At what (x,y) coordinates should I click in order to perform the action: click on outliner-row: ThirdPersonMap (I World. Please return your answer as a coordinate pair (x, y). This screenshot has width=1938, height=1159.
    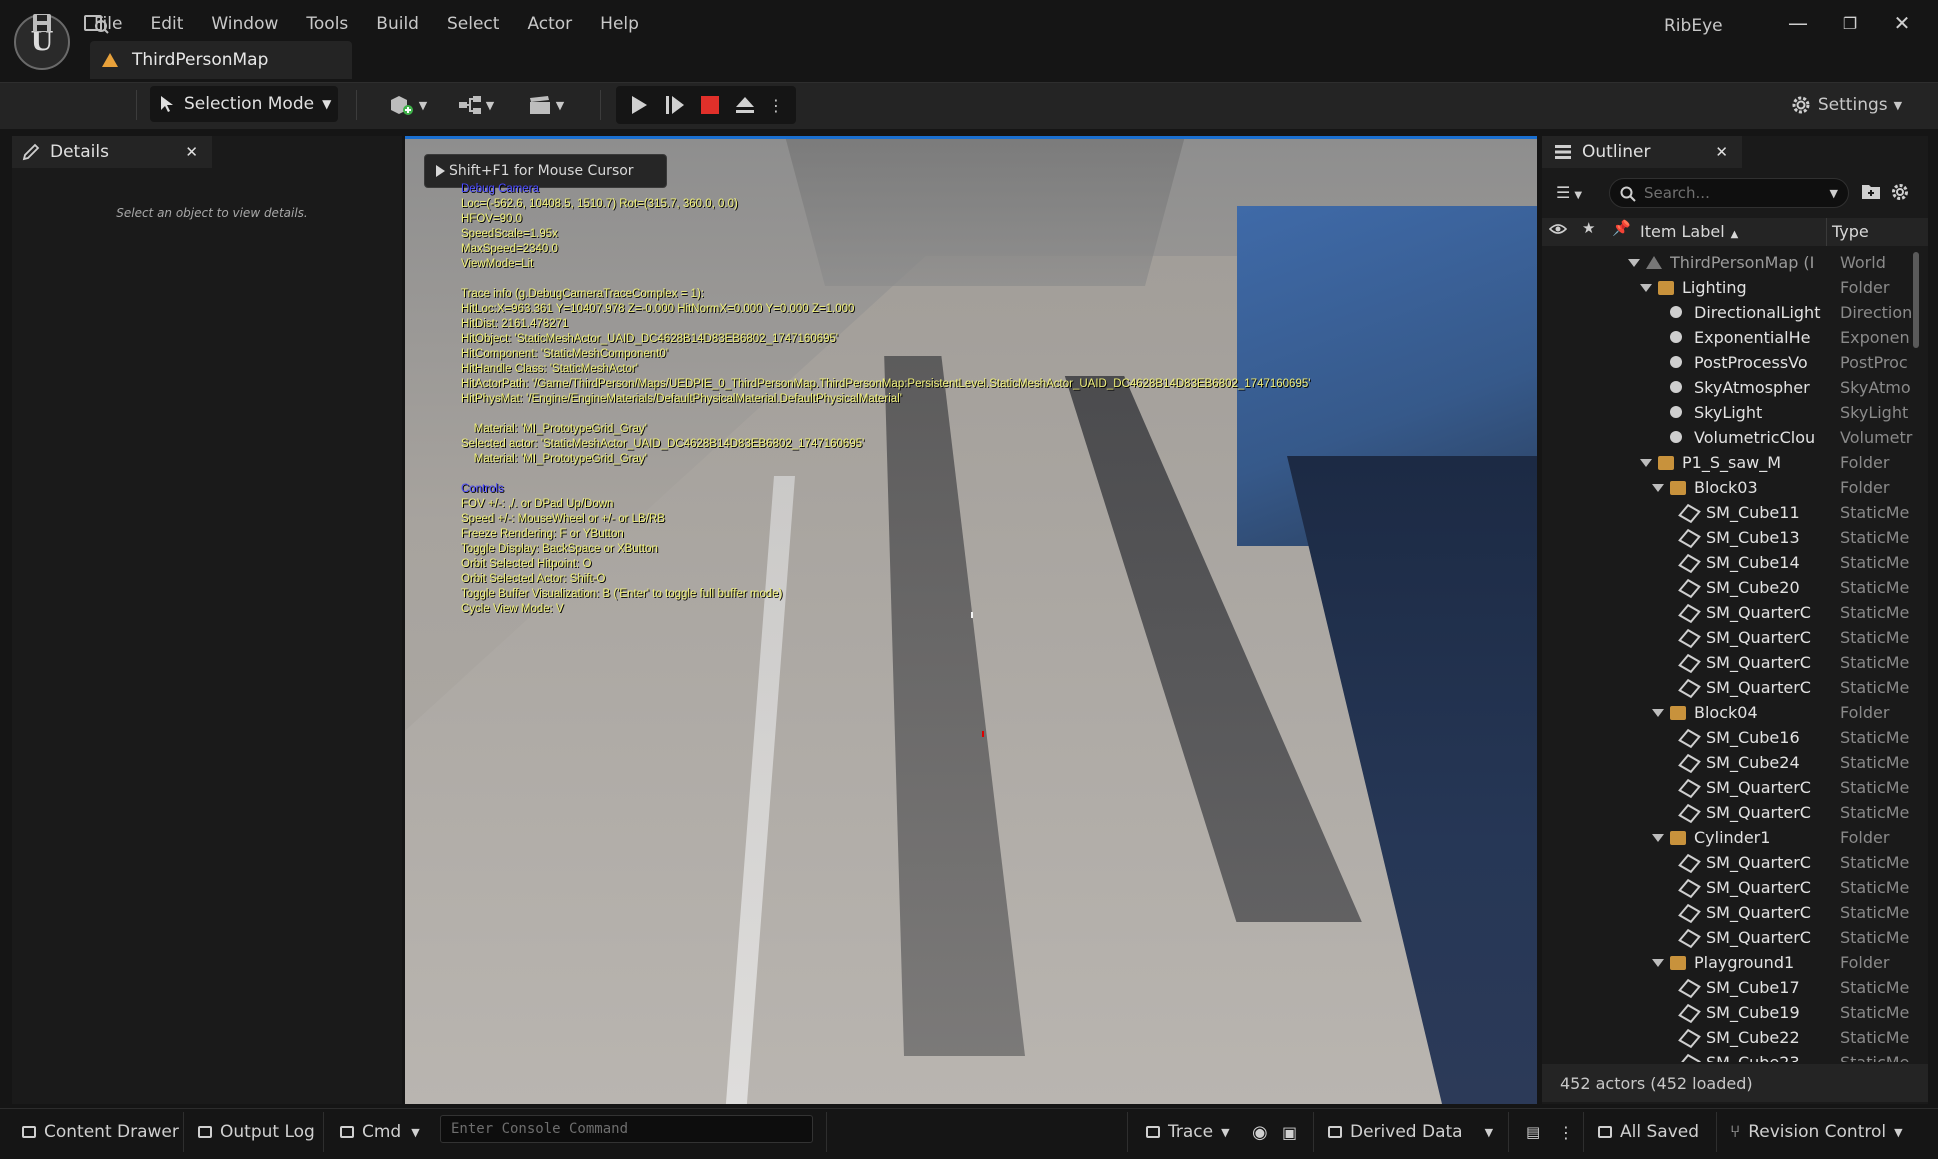
    Looking at the image, I should click on (1732, 262).